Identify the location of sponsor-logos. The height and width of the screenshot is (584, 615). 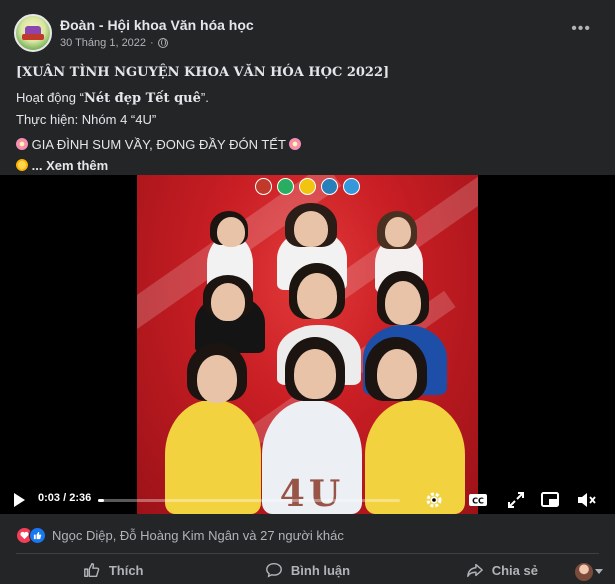
(307, 186).